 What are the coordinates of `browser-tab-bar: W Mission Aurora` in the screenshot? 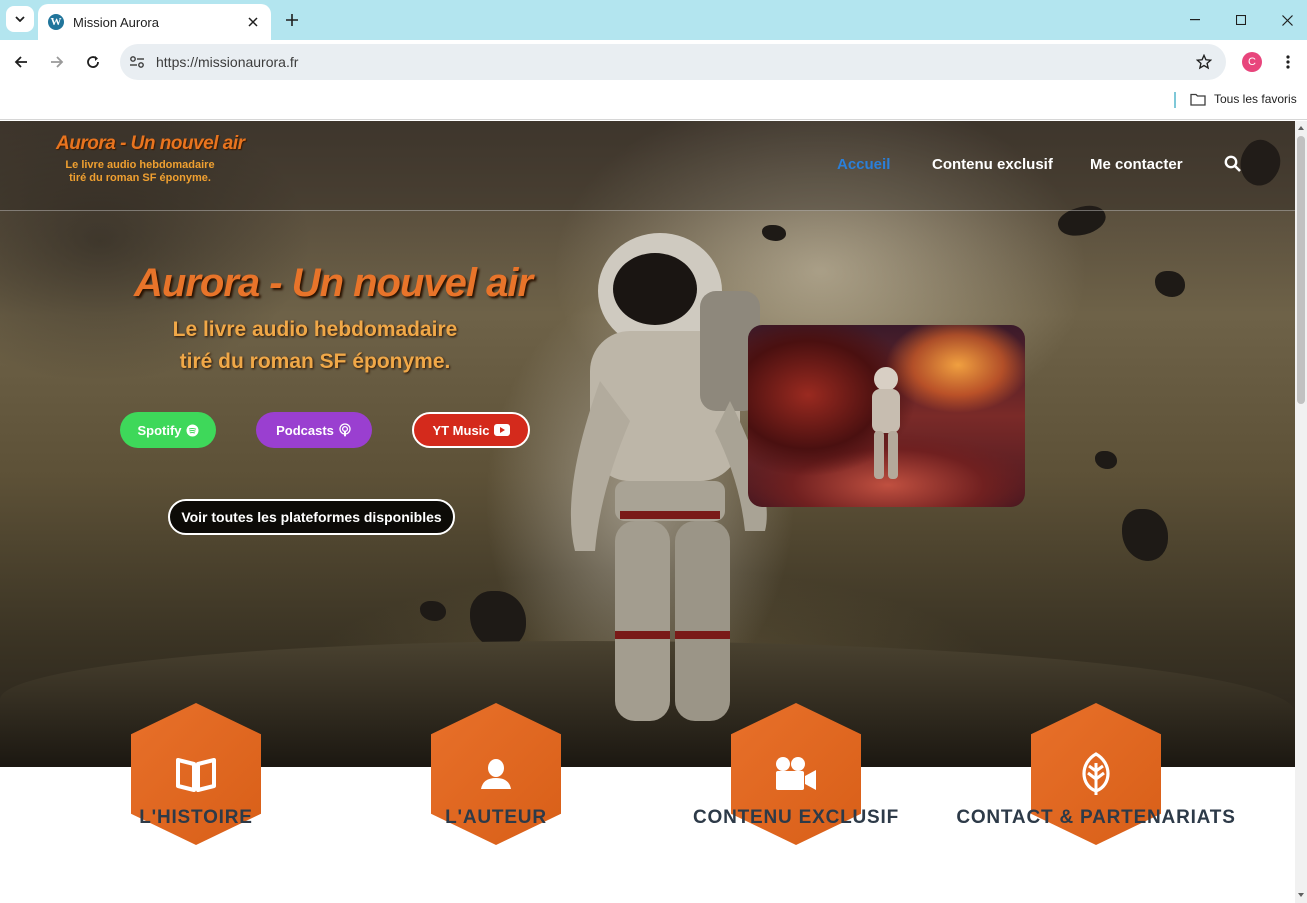 It's located at (653, 20).